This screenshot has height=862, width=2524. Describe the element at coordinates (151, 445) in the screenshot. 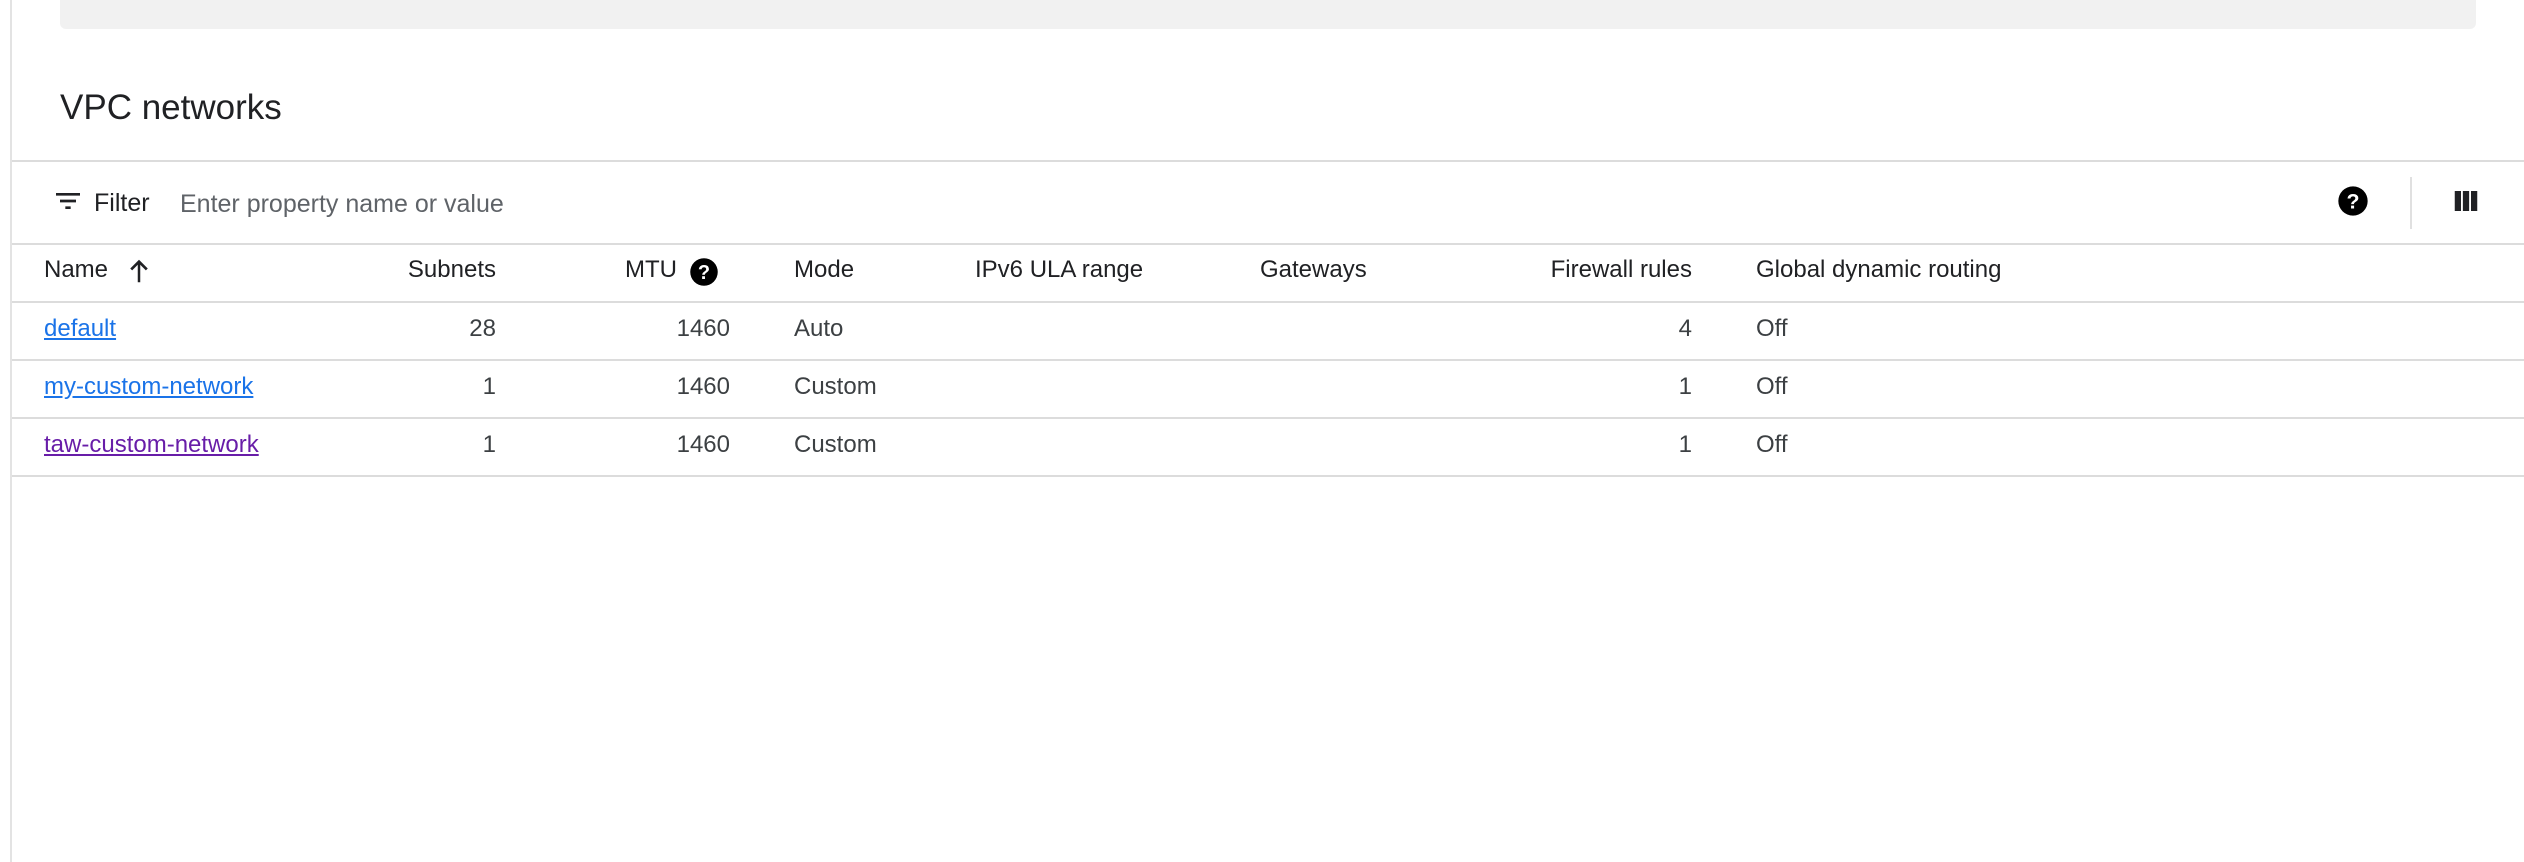

I see `network-link: taw-custom-network` at that location.